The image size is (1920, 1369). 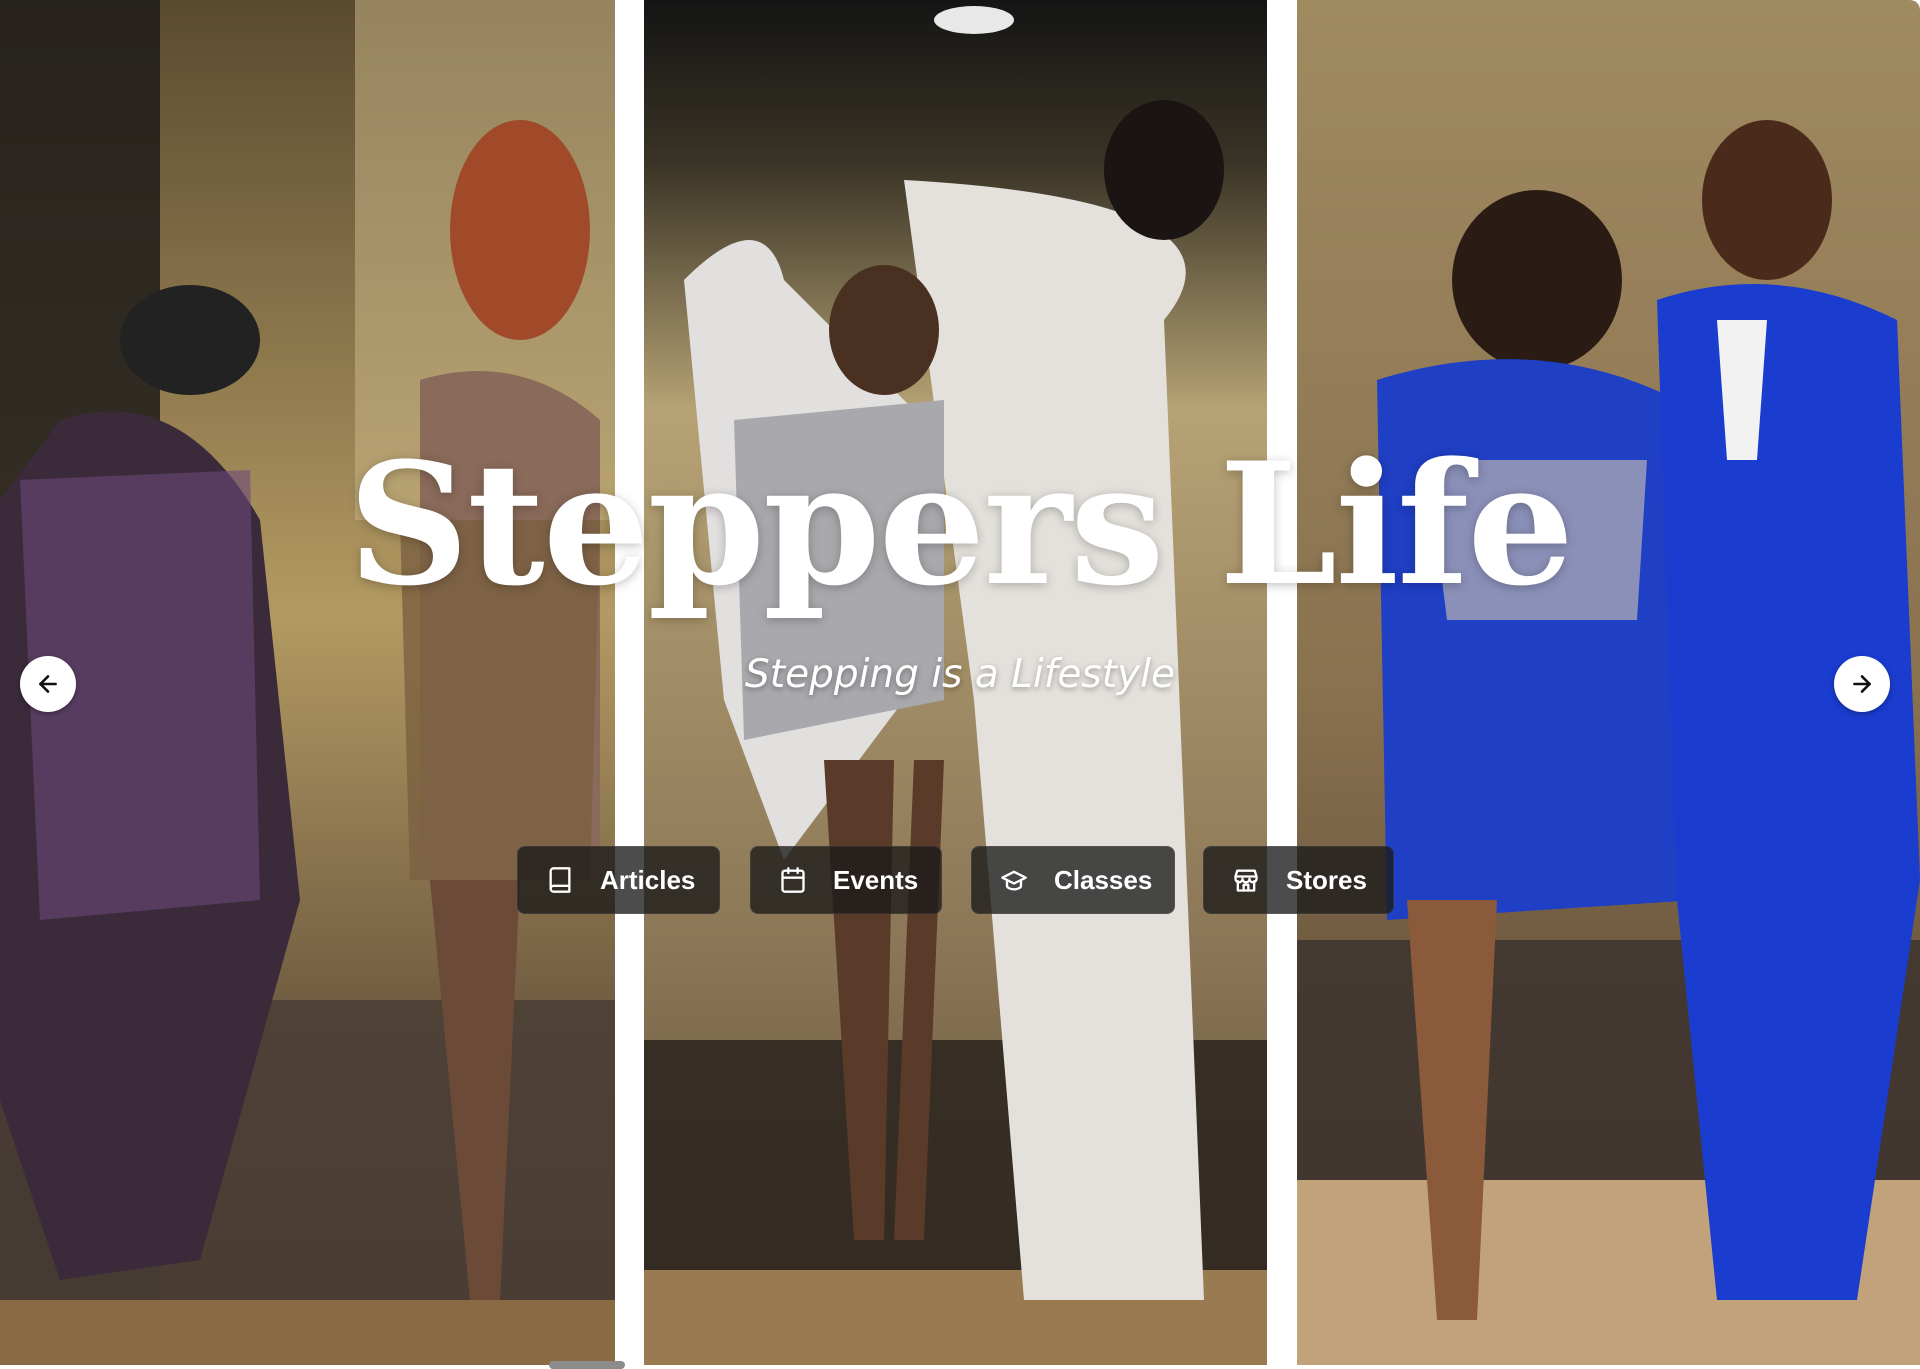 I want to click on events-button: Events, so click(x=846, y=880).